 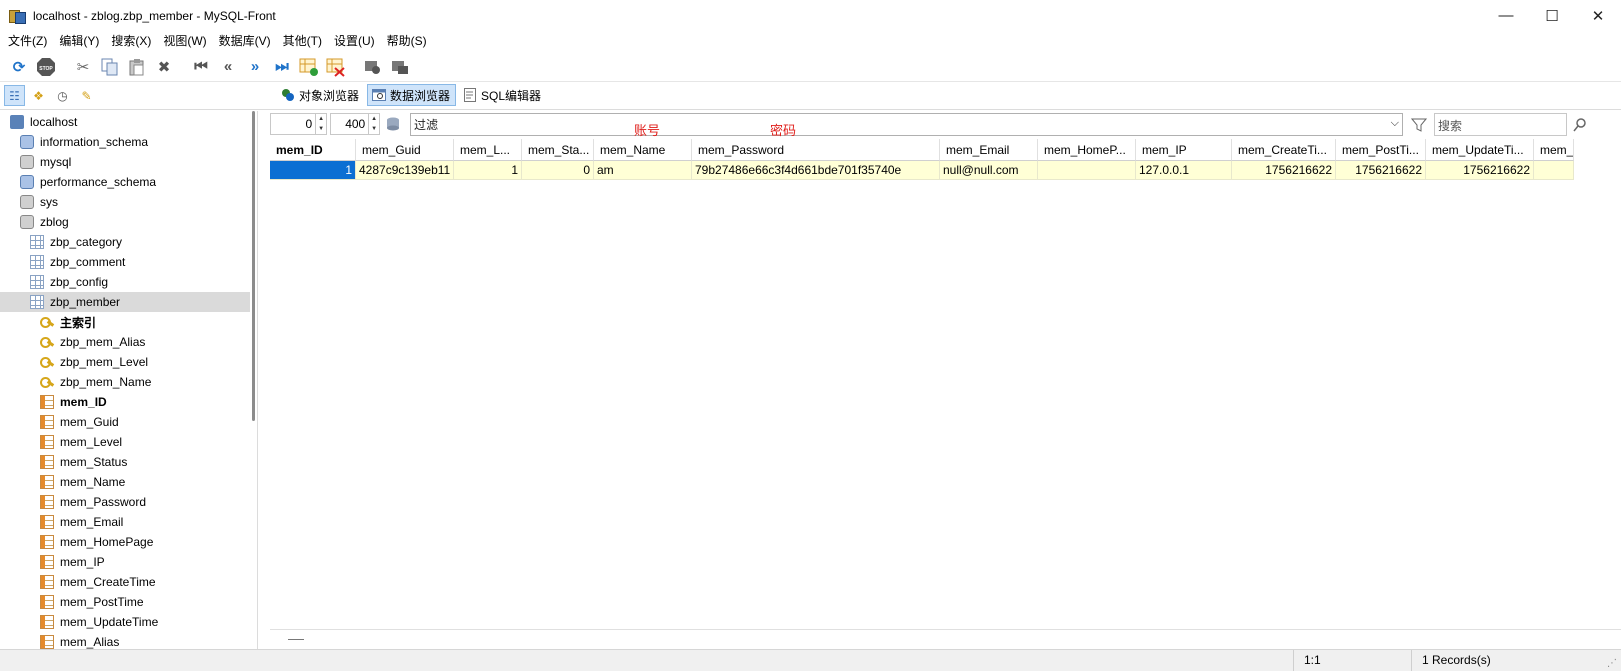 What do you see at coordinates (125, 522) in the screenshot?
I see `tree-item: mem_Email` at bounding box center [125, 522].